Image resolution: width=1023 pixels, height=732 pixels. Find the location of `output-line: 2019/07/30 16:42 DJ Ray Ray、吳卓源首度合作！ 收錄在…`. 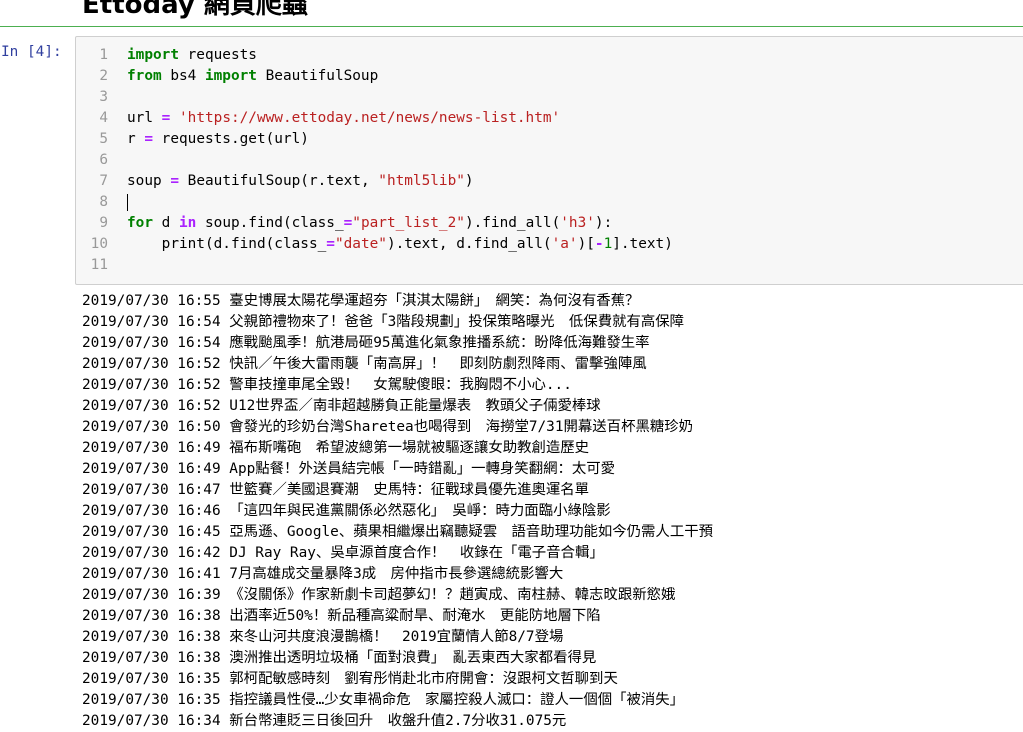

output-line: 2019/07/30 16:42 DJ Ray Ray、吳卓源首度合作！ 收錄在… is located at coordinates (343, 553).